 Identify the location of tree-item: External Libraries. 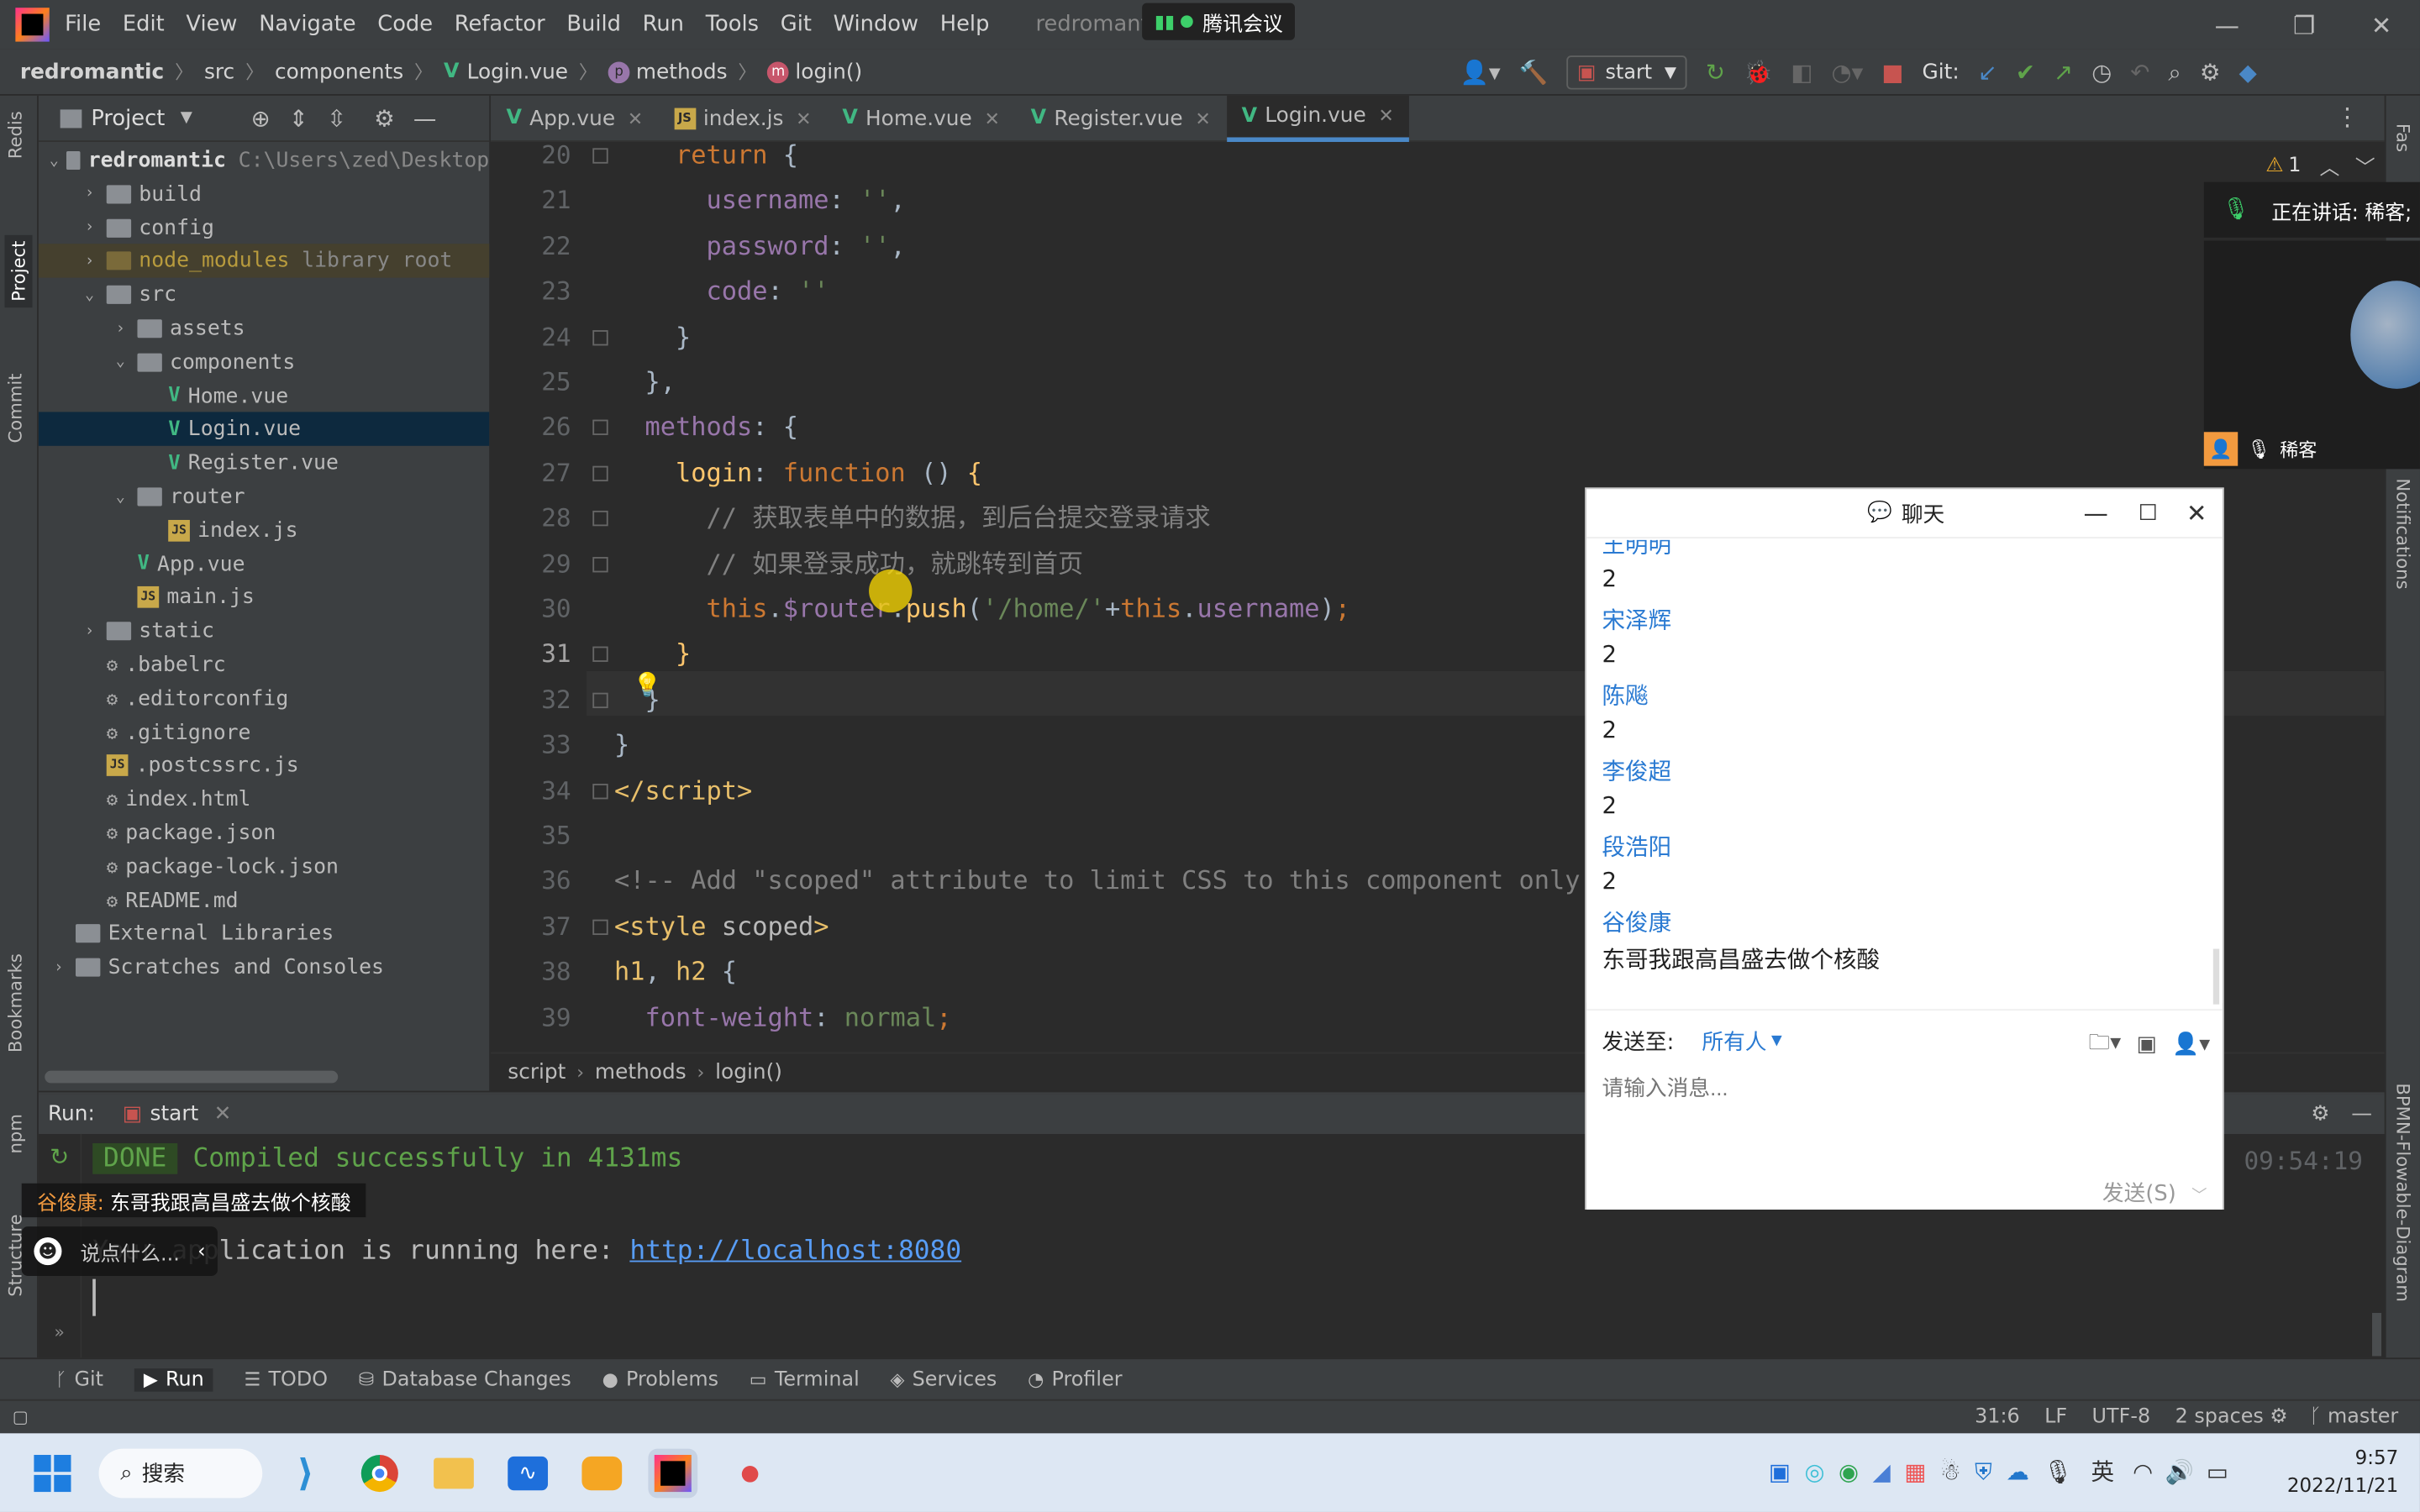
(264, 934).